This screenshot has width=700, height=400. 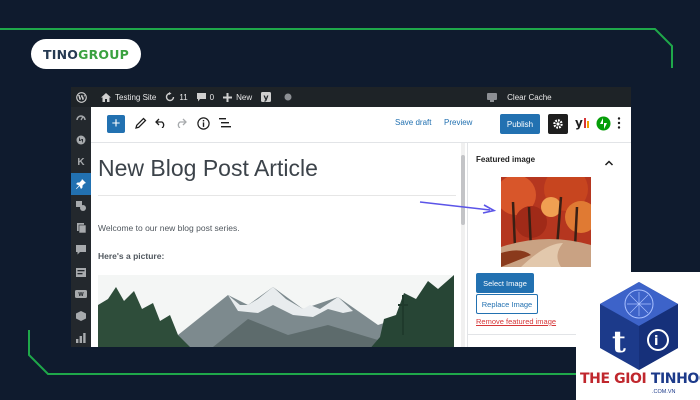 I want to click on bar-chart-icon, so click(x=81, y=338).